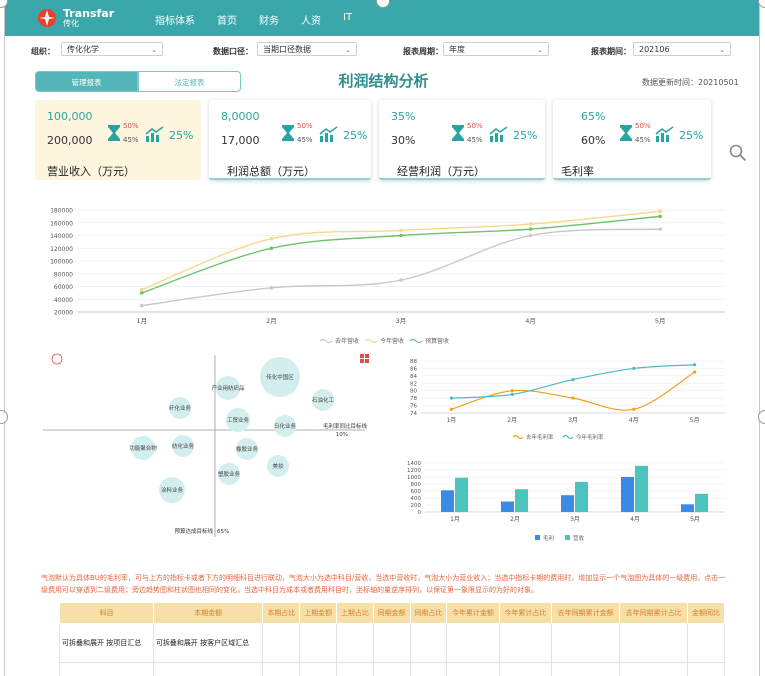  I want to click on y-tick-label: 600, so click(416, 492).